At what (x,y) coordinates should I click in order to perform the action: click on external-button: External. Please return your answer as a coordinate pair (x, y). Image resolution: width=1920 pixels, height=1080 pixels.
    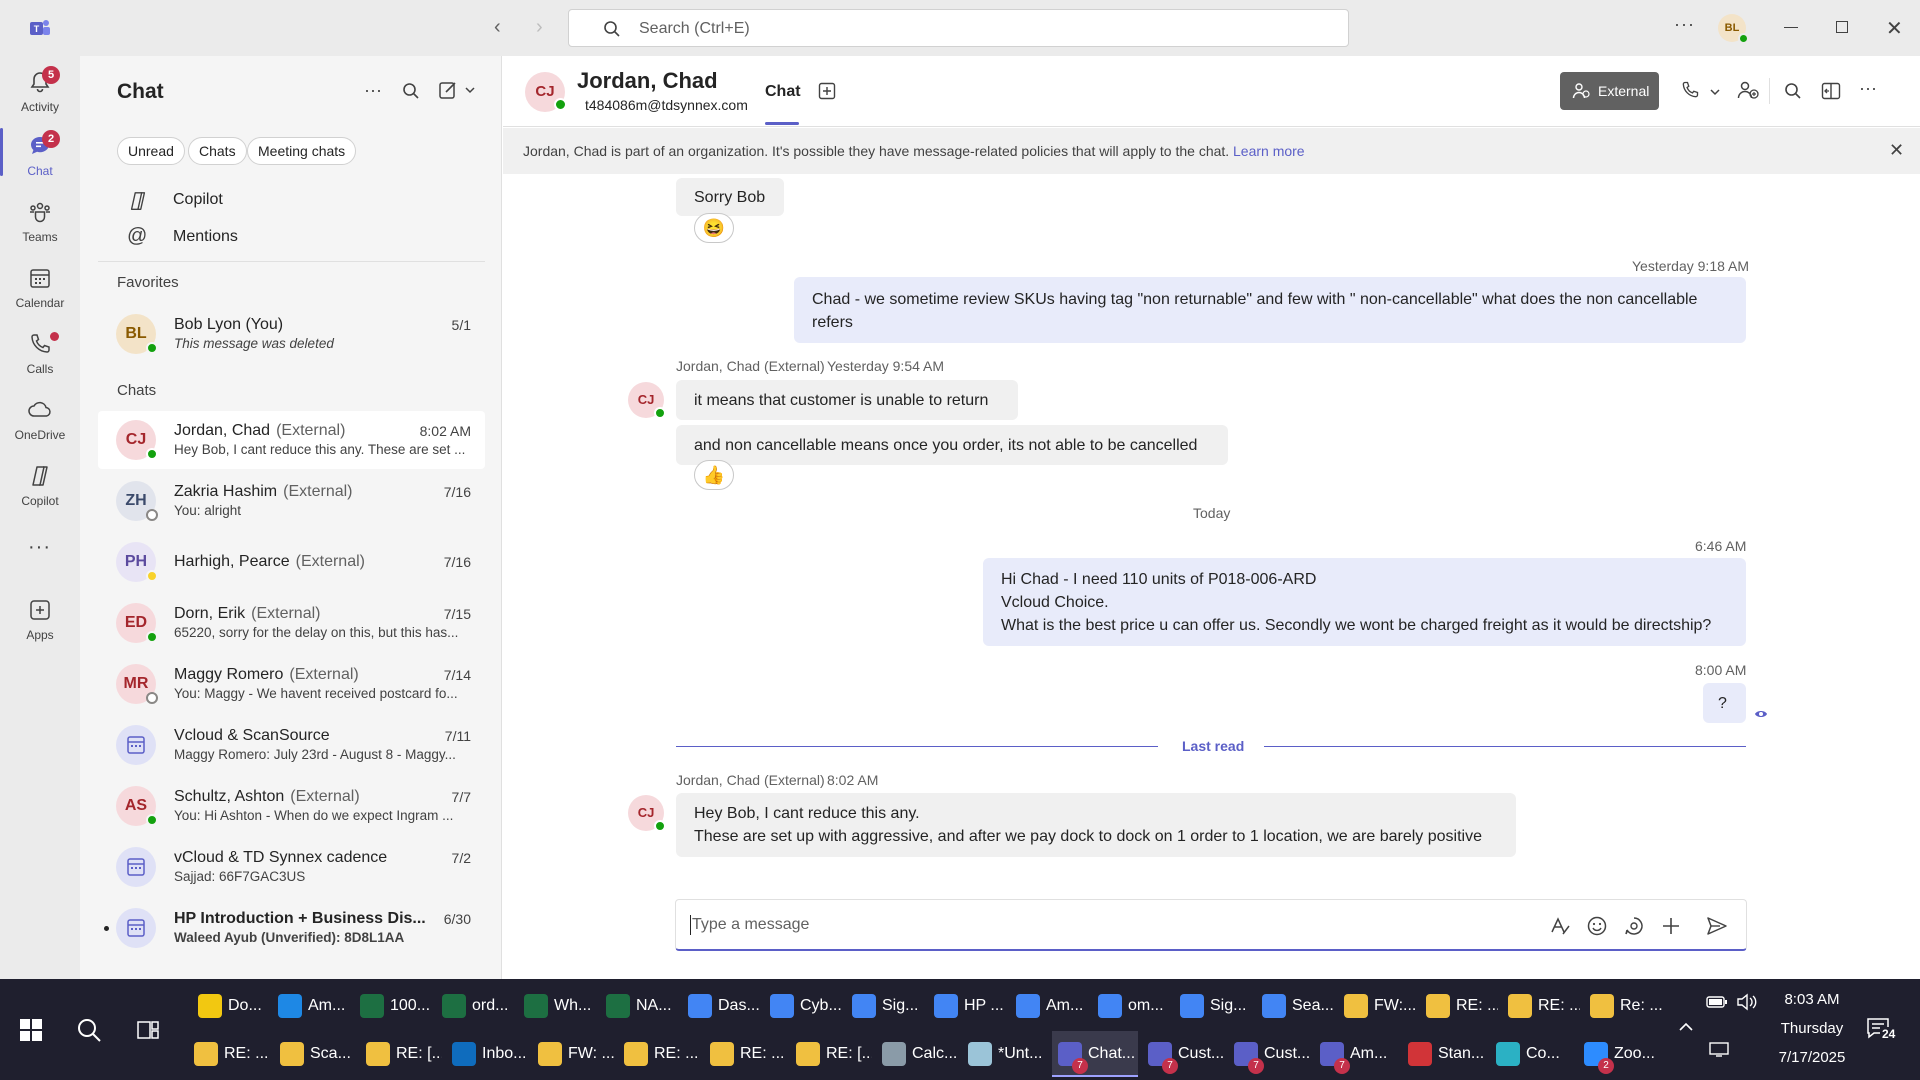
    Looking at the image, I should click on (1609, 91).